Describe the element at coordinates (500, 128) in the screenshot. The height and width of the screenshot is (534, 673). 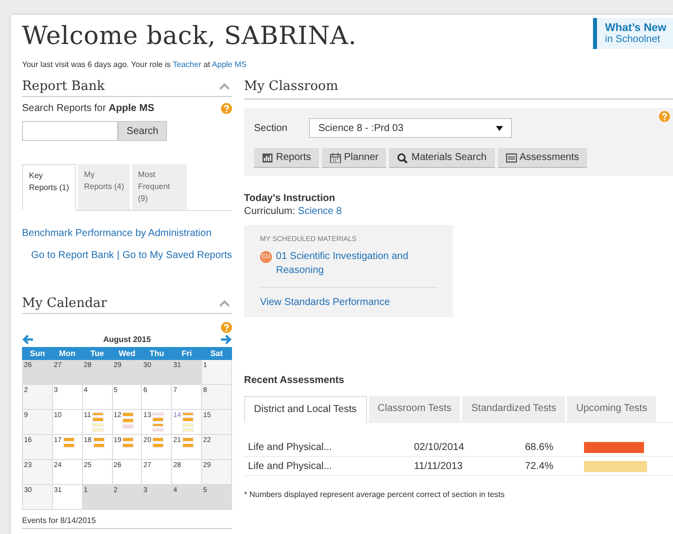
I see `dropdown-arrow-icon` at that location.